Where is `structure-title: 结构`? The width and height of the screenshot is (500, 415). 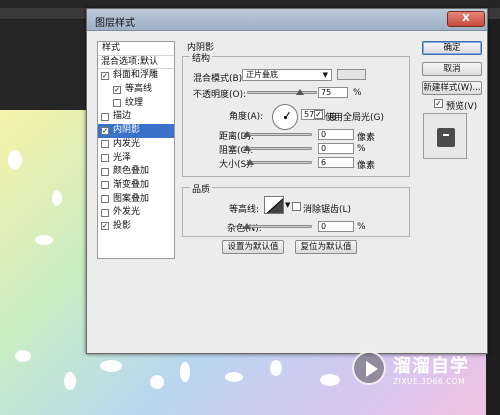 structure-title: 结构 is located at coordinates (201, 57).